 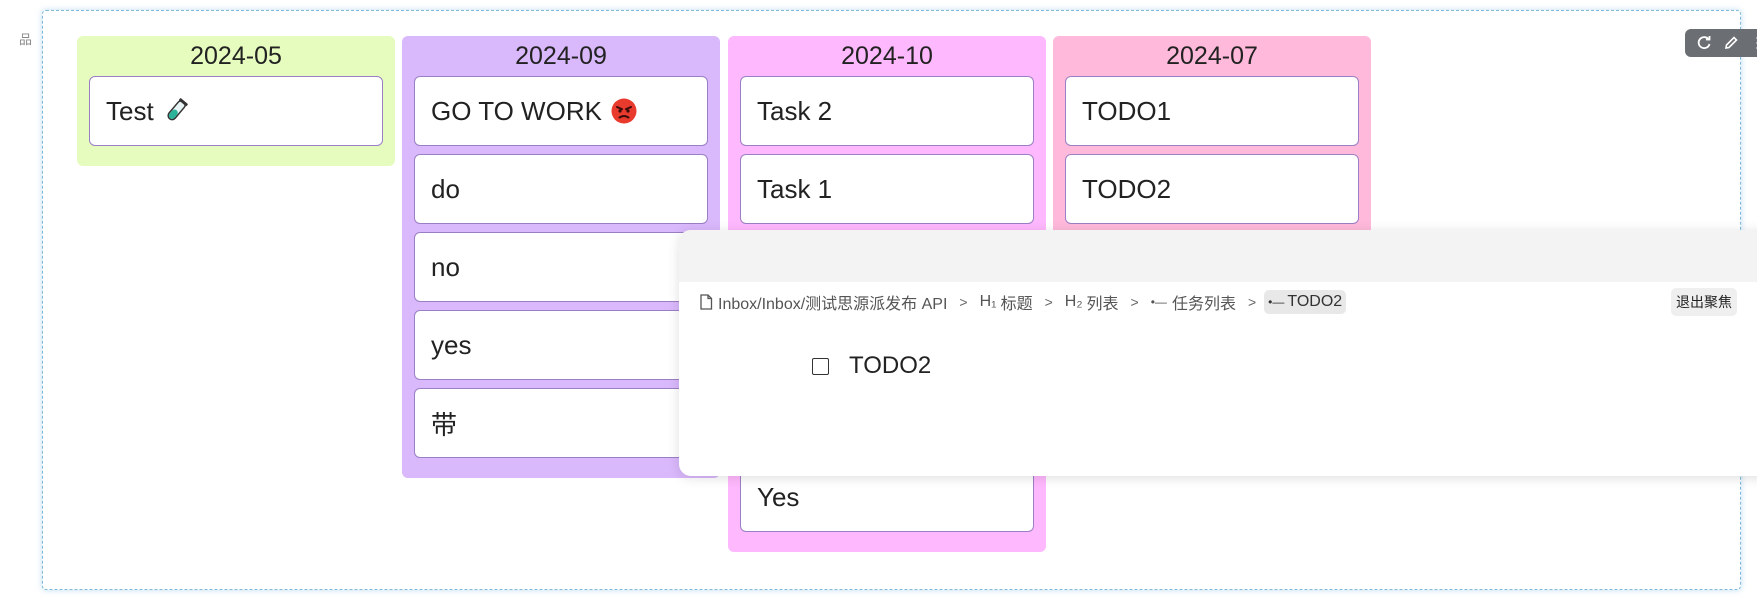 What do you see at coordinates (1731, 43) in the screenshot?
I see `edit-icon` at bounding box center [1731, 43].